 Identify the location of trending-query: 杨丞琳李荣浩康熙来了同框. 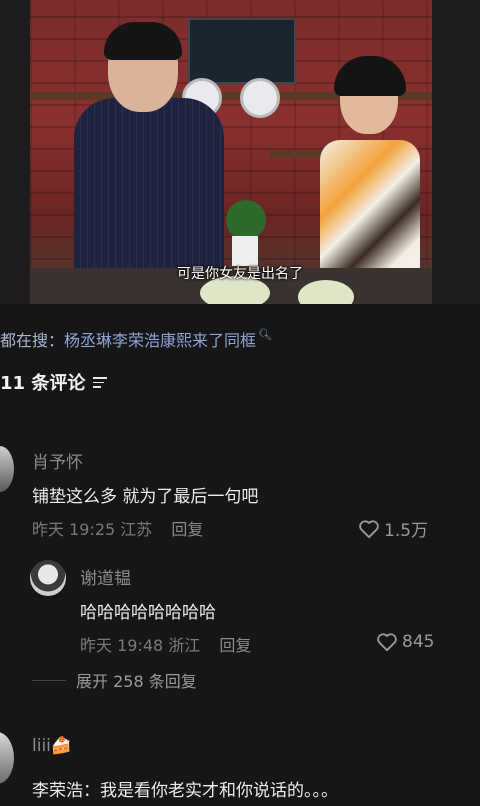
(160, 339).